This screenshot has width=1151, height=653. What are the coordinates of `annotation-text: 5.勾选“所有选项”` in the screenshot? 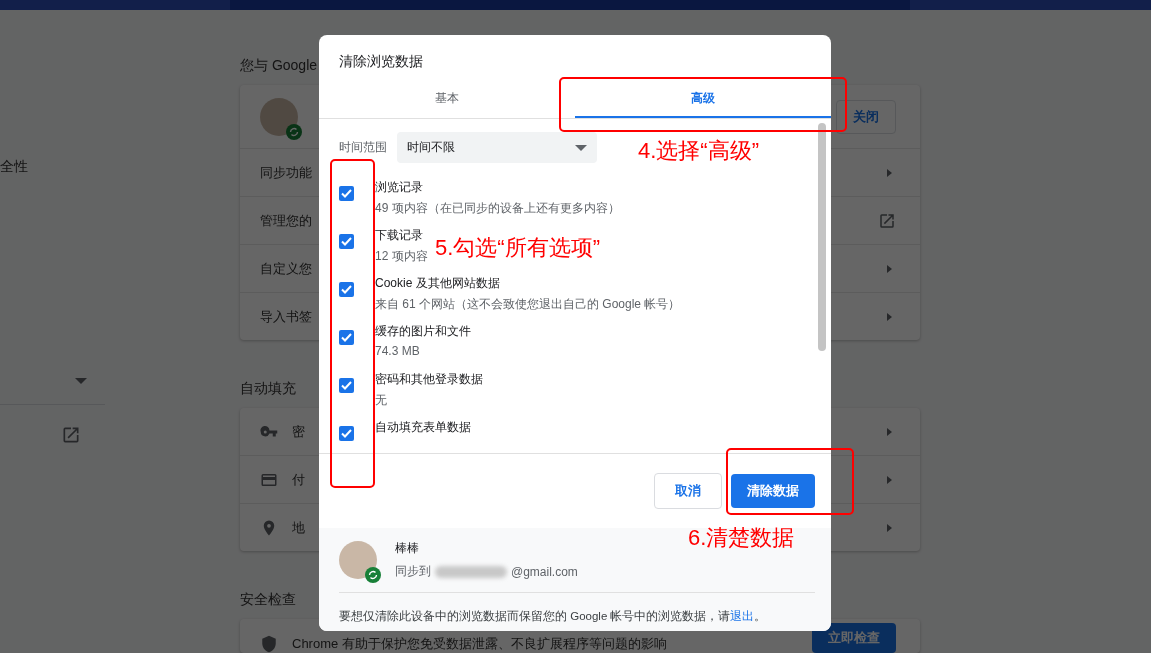 It's located at (517, 248).